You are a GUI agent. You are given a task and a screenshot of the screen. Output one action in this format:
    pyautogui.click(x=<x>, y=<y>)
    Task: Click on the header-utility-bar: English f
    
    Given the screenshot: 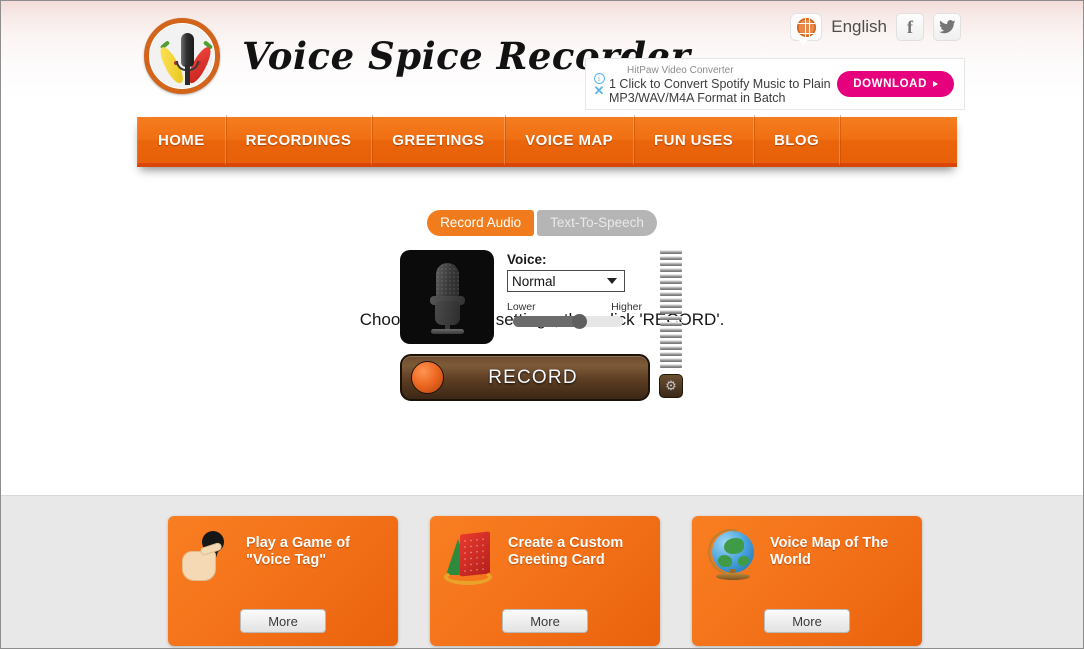 What is the action you would take?
    pyautogui.click(x=875, y=29)
    